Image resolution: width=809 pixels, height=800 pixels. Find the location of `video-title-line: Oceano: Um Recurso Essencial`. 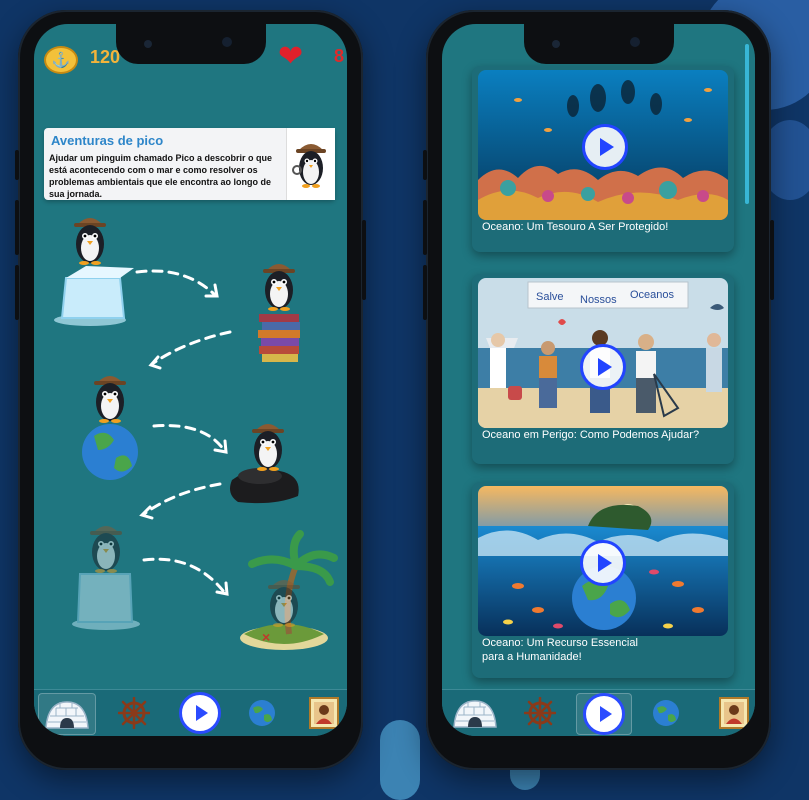

video-title-line: Oceano: Um Recurso Essencial is located at coordinates (560, 643).